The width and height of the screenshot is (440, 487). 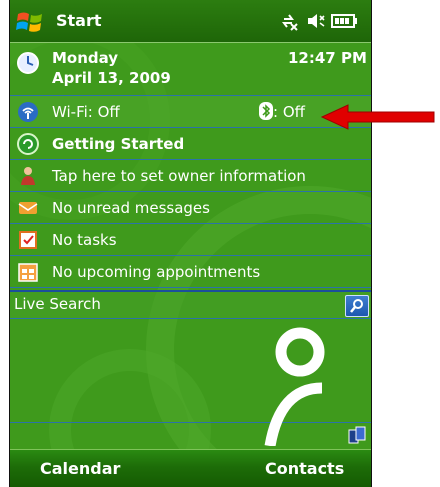 I want to click on wifi-status: Wi-Fi: Off, so click(x=86, y=112).